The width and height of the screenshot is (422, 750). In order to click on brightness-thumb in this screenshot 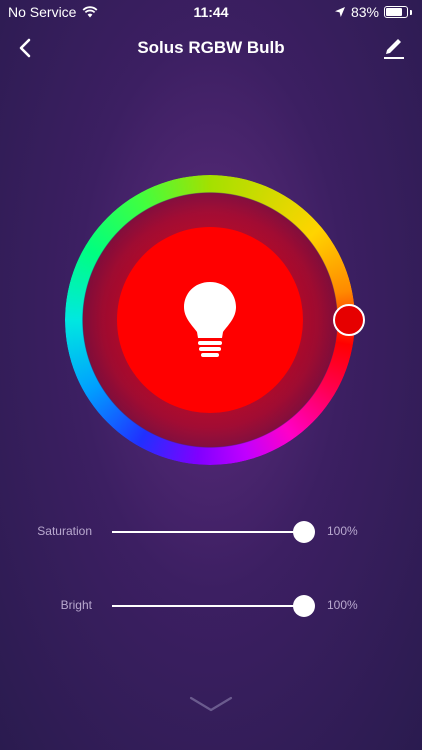, I will do `click(304, 606)`.